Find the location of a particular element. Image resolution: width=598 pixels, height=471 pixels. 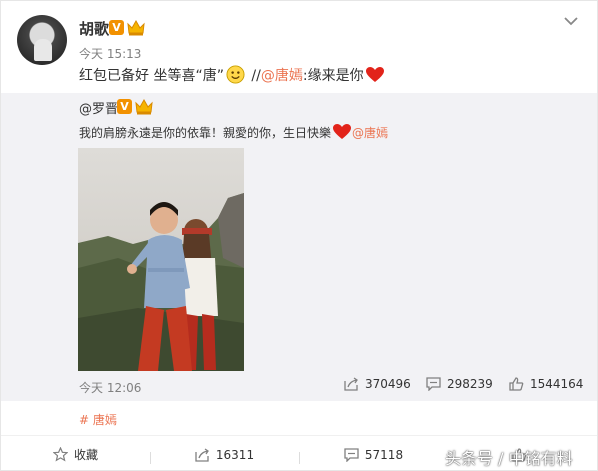

comment-count: 57118 is located at coordinates (384, 454).